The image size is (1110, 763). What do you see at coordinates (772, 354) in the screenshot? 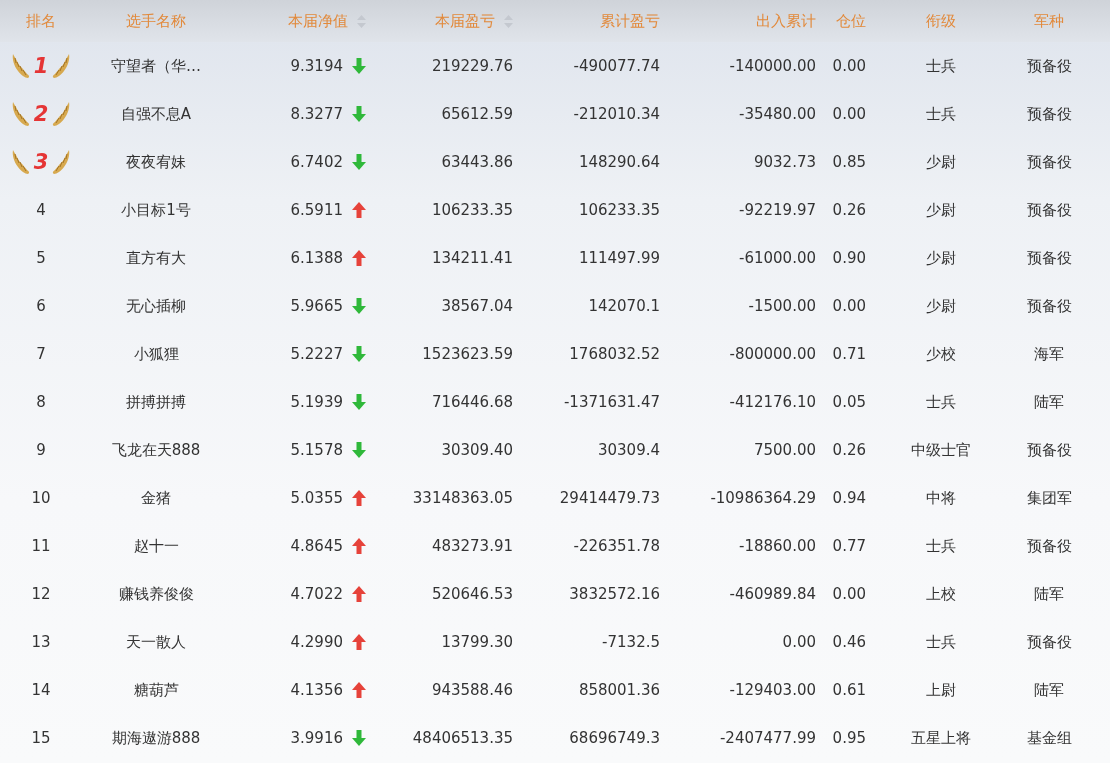
I see `table-cell: -800000.00` at bounding box center [772, 354].